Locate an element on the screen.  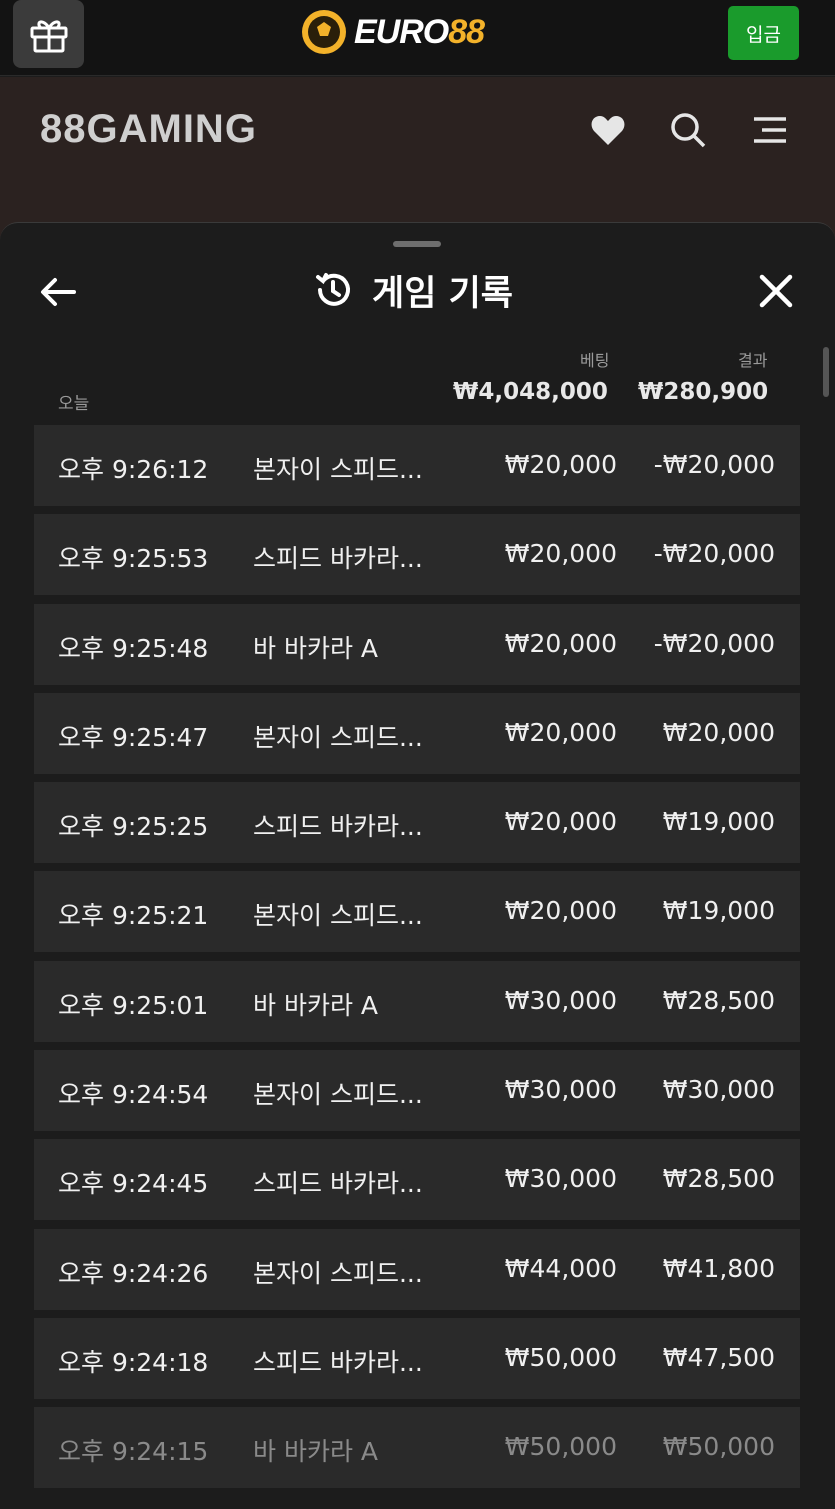
history-icon is located at coordinates (333, 289).